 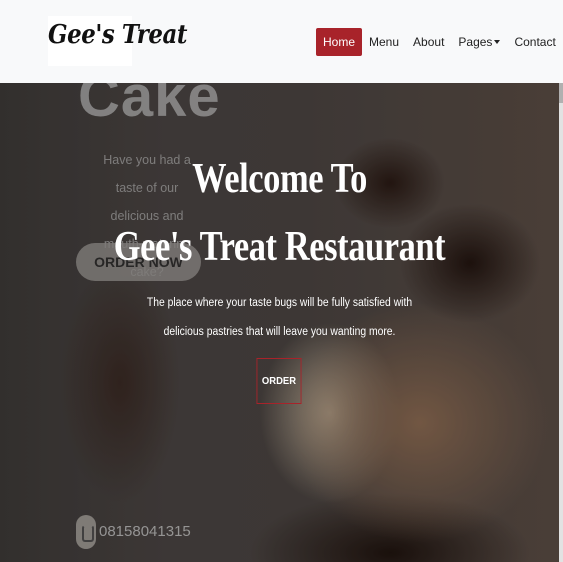 I want to click on nav-item-about: About, so click(x=428, y=42).